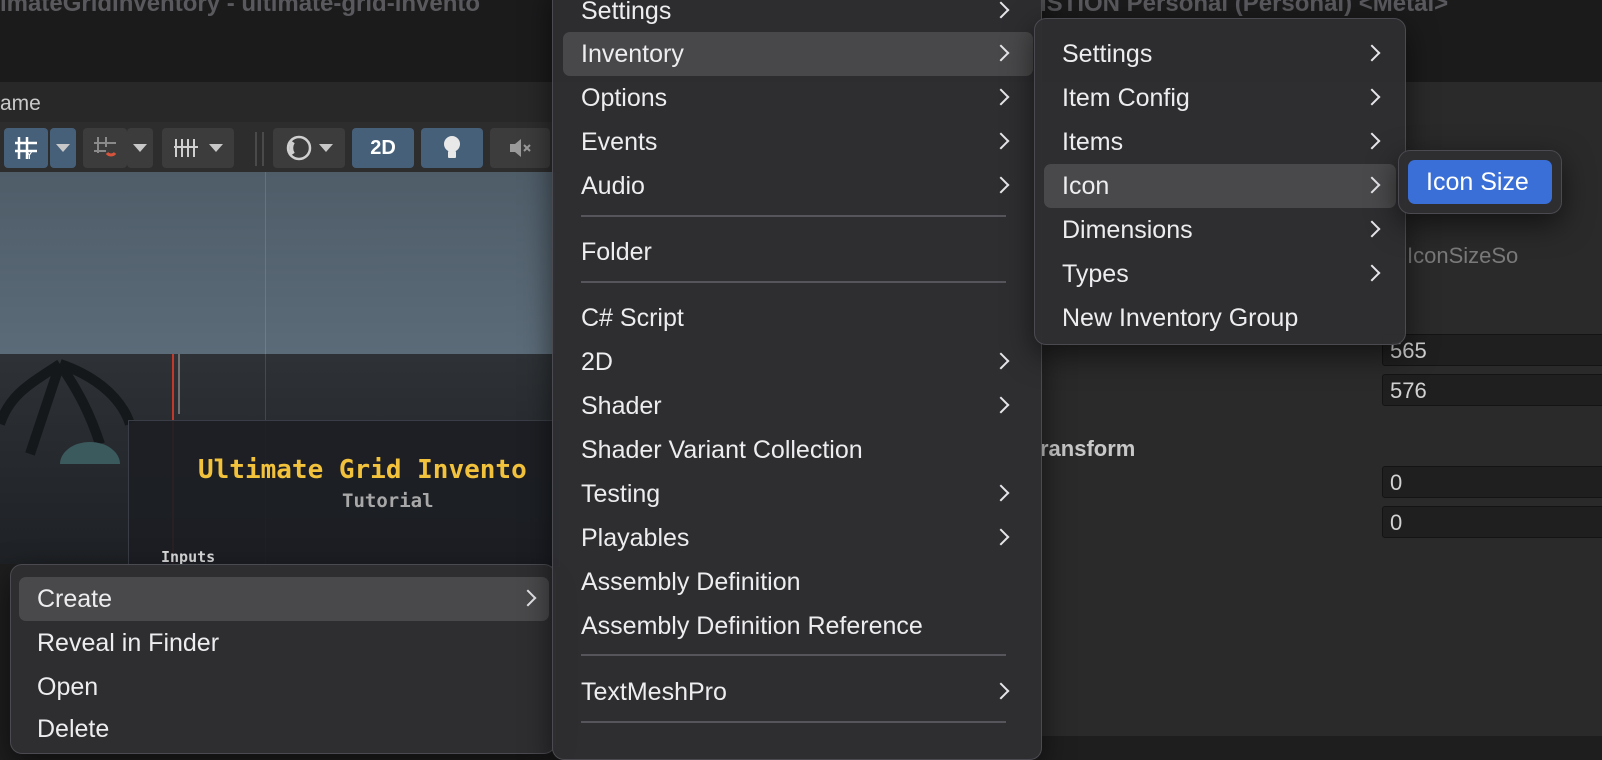 The image size is (1602, 760). Describe the element at coordinates (1220, 230) in the screenshot. I see `menu-item-dimensions: Dimensions` at that location.